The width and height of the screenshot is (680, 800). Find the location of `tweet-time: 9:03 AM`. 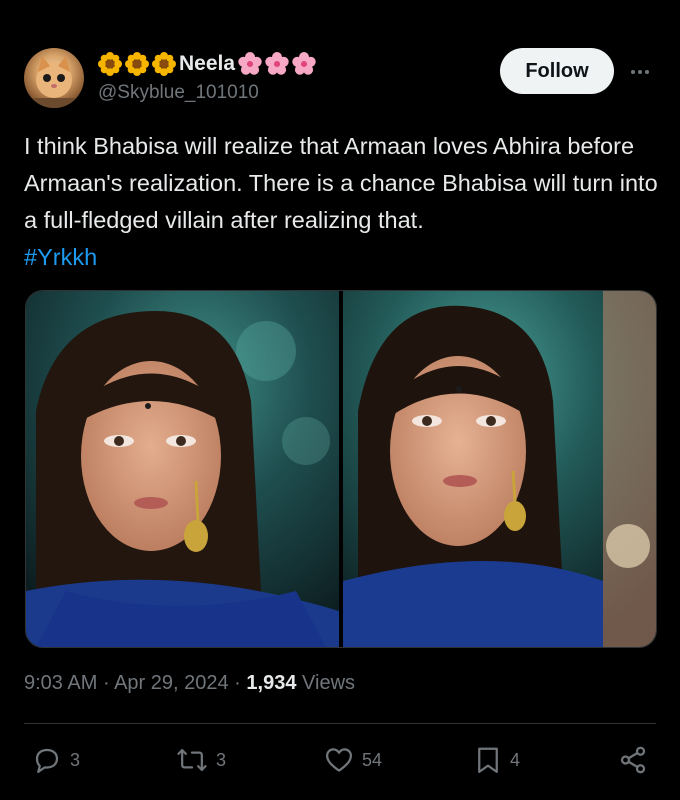

tweet-time: 9:03 AM is located at coordinates (60, 683).